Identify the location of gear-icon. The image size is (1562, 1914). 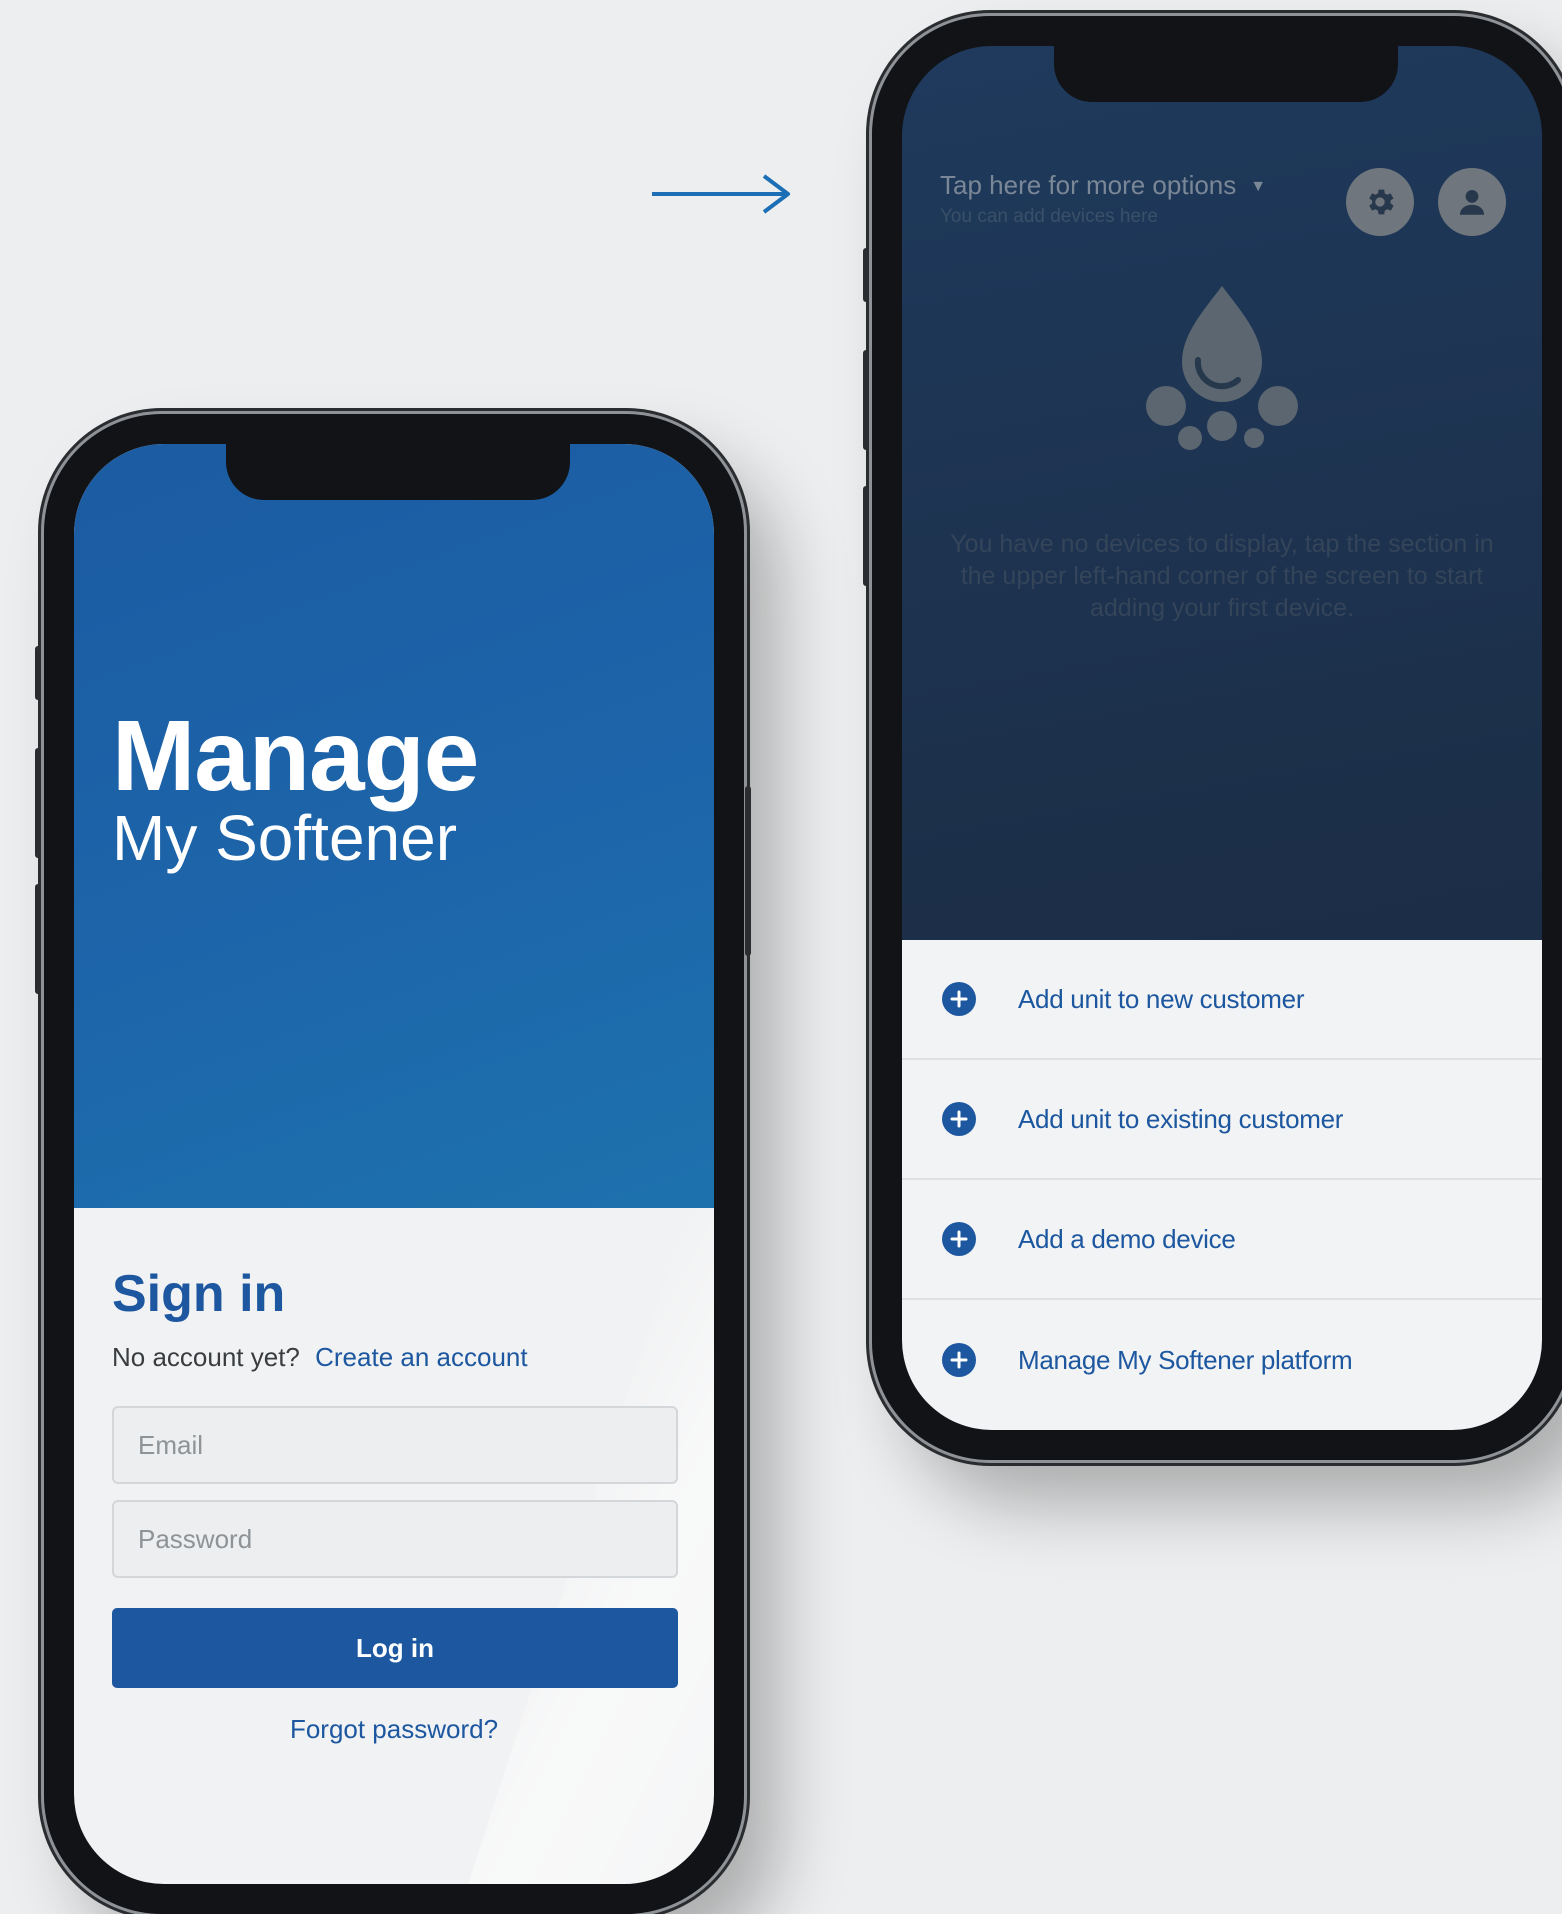
(1381, 202).